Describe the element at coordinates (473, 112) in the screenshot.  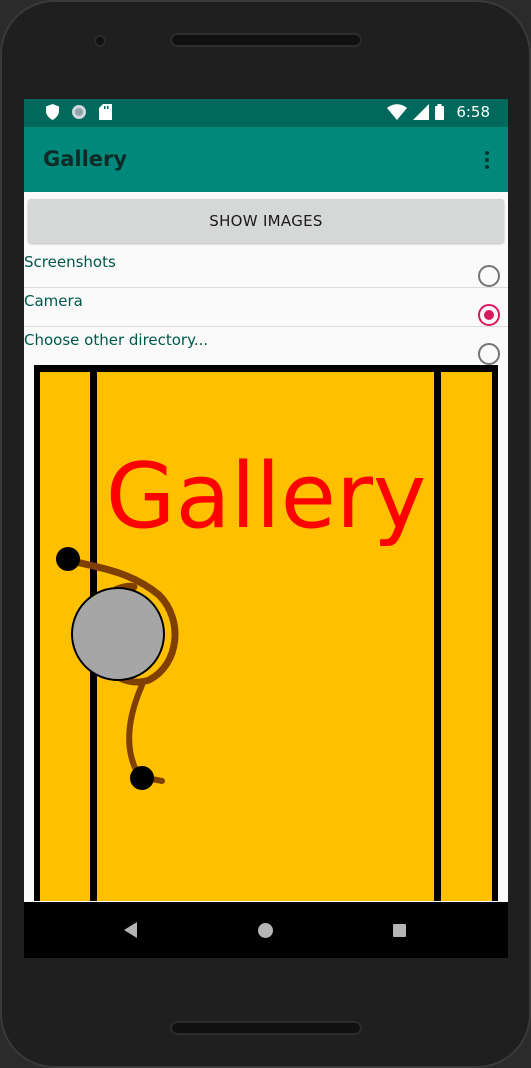
I see `status-time: 6:58` at that location.